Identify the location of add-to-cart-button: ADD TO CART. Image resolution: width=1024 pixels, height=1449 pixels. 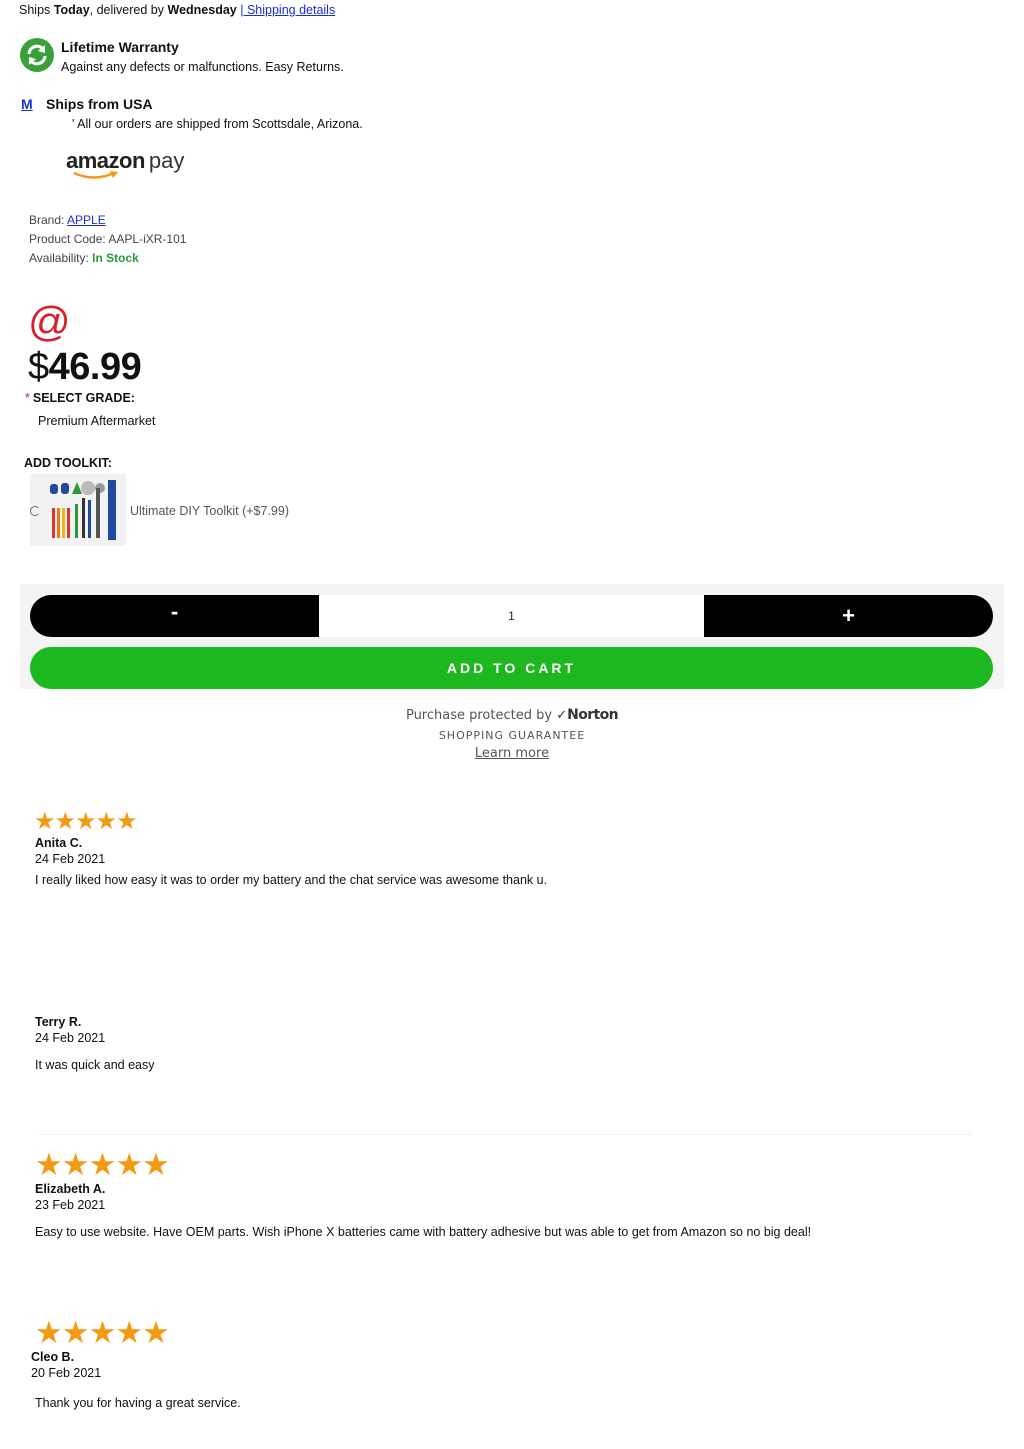
(511, 668).